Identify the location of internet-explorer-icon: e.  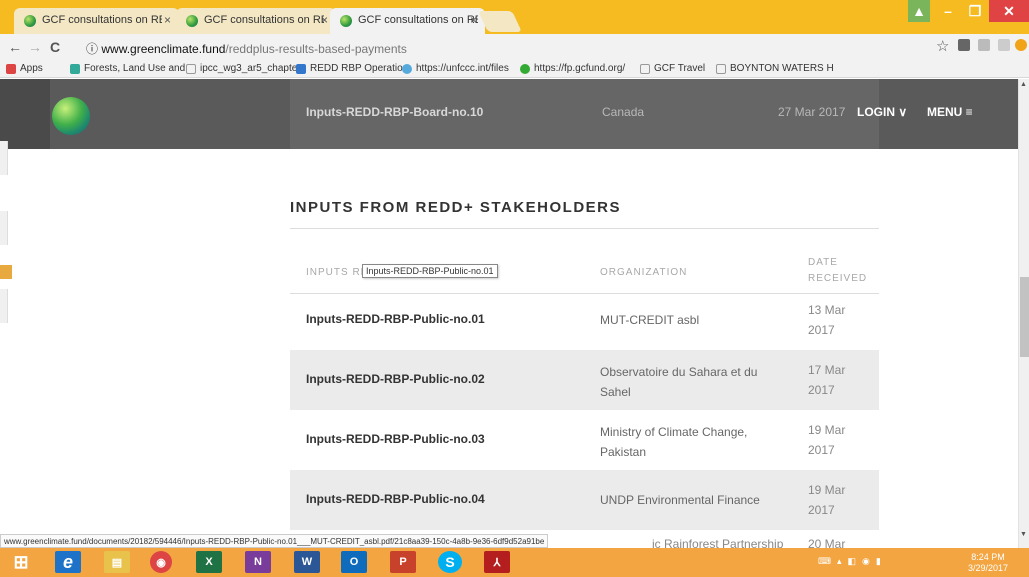
(68, 562).